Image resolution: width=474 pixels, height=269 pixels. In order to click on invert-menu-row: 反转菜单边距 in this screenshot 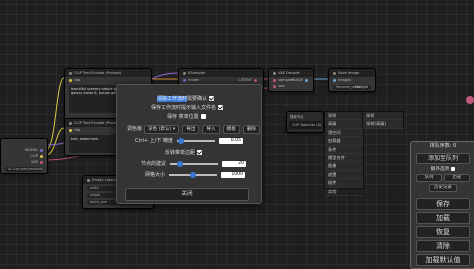, I will do `click(184, 153)`.